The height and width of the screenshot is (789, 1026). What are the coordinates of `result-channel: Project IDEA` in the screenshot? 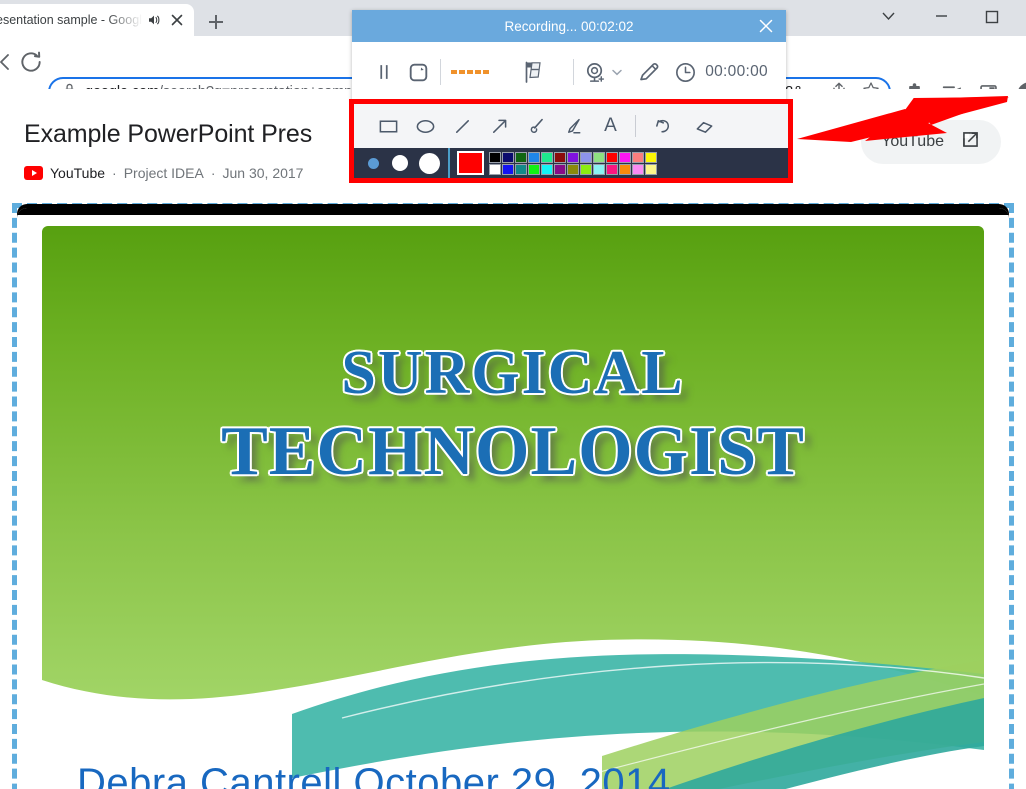 It's located at (163, 173).